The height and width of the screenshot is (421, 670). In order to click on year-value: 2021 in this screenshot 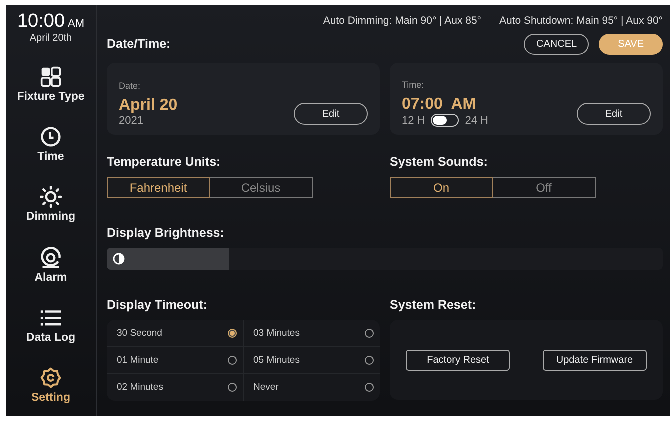, I will do `click(131, 121)`.